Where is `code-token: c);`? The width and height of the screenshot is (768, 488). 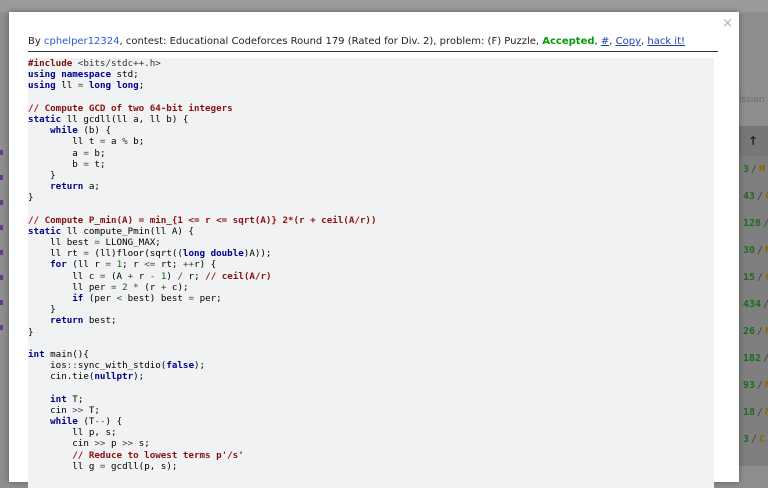
code-token: c); is located at coordinates (180, 287).